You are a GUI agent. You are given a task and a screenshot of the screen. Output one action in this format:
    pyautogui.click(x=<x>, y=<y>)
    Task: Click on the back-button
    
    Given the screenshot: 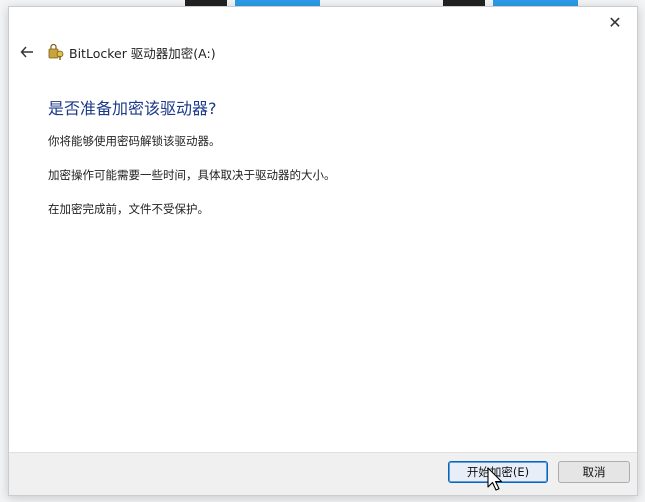 What is the action you would take?
    pyautogui.click(x=27, y=52)
    